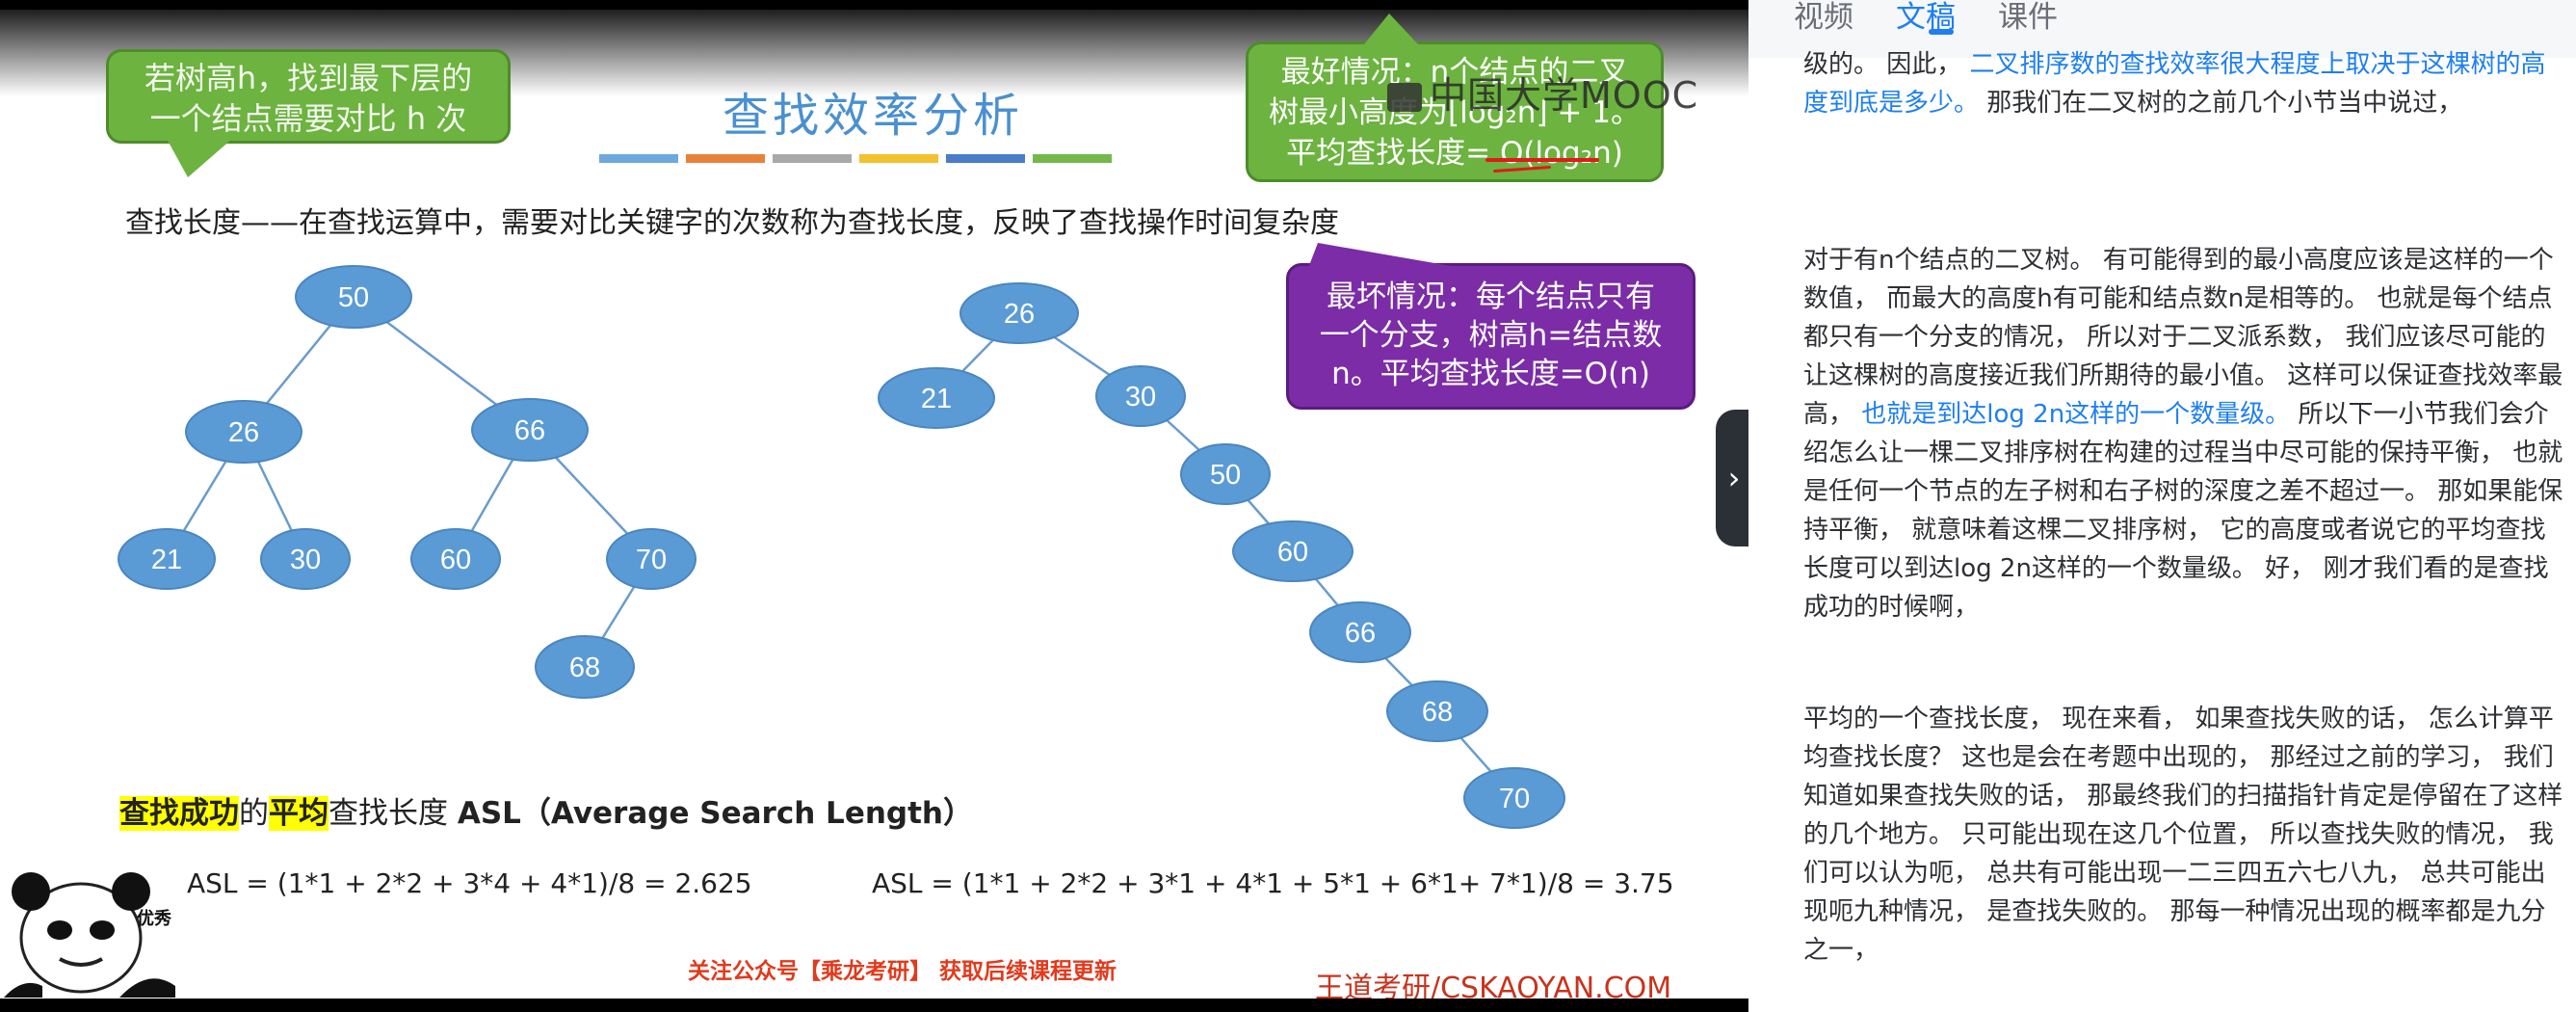 Image resolution: width=2576 pixels, height=1012 pixels. Describe the element at coordinates (2221, 103) in the screenshot. I see `transcript-text: 那我们在二叉树的之前几个小节当中说过，` at that location.